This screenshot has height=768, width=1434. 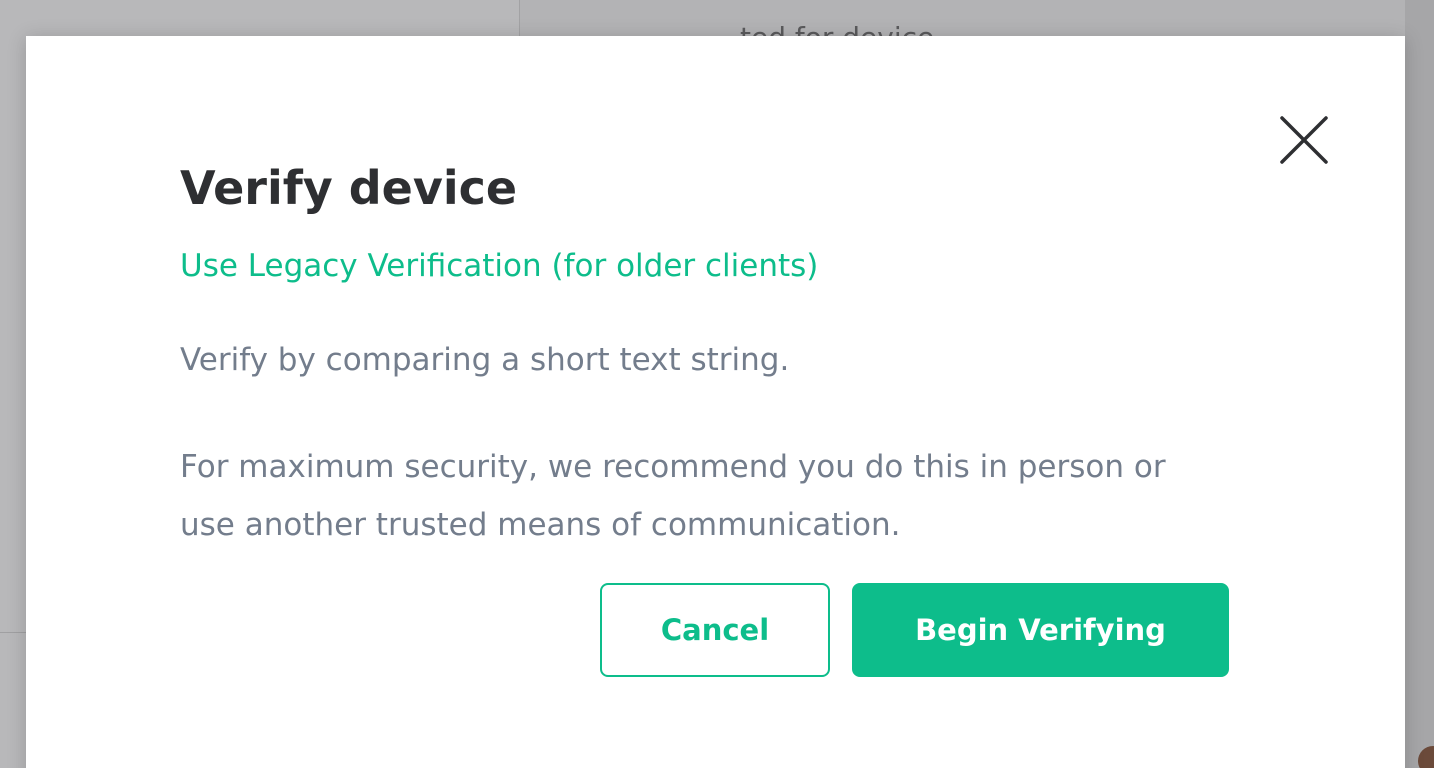 What do you see at coordinates (1040, 630) in the screenshot?
I see `begin-verifying-button: Begin Verifying` at bounding box center [1040, 630].